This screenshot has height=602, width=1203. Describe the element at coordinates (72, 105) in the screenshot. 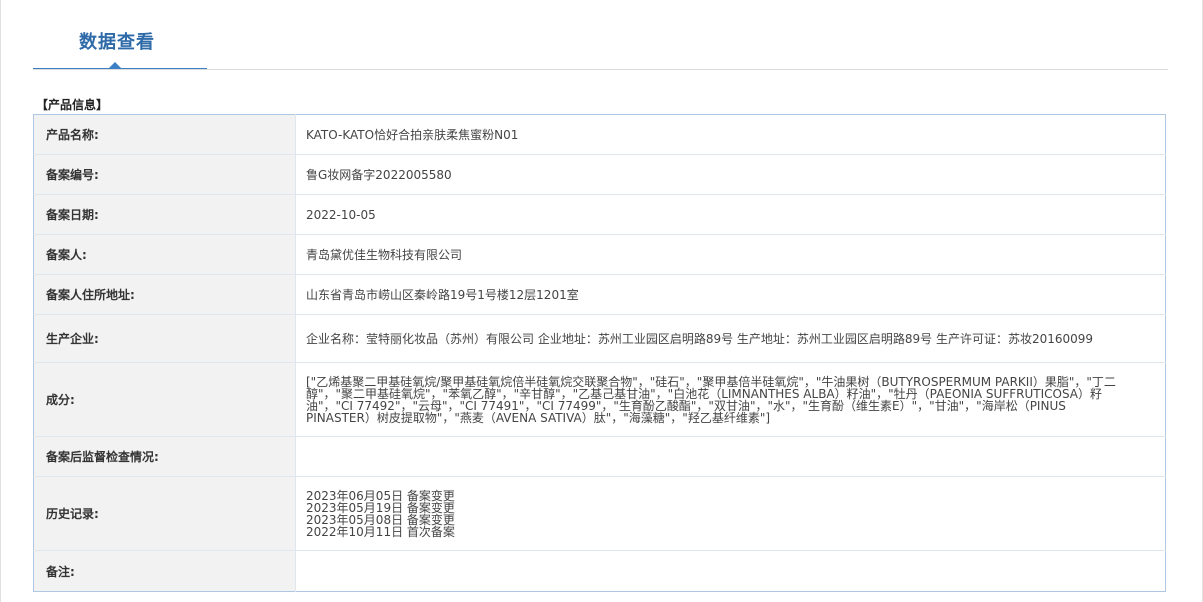

I see `section-title: 【产品信息】` at that location.